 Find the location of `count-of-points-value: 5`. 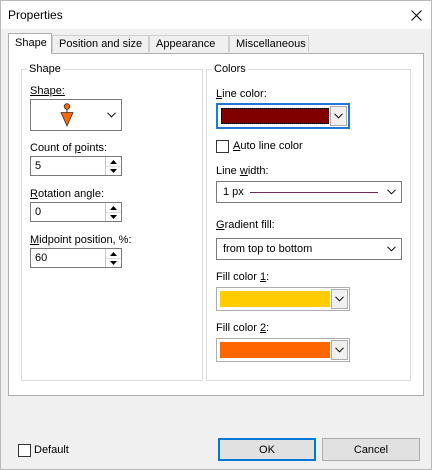

count-of-points-value: 5 is located at coordinates (38, 166).